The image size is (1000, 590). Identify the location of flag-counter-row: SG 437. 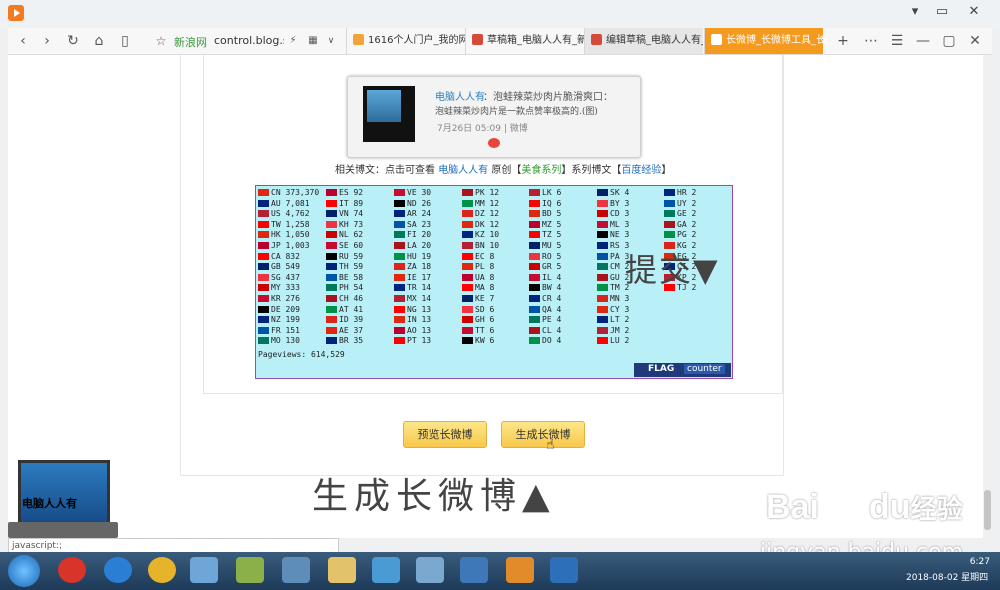
(279, 277).